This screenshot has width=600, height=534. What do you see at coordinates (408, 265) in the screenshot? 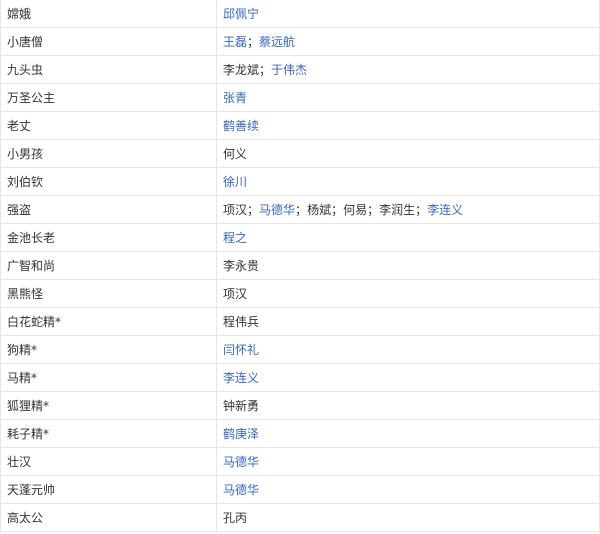
I see `actor-cell: 李永贵` at bounding box center [408, 265].